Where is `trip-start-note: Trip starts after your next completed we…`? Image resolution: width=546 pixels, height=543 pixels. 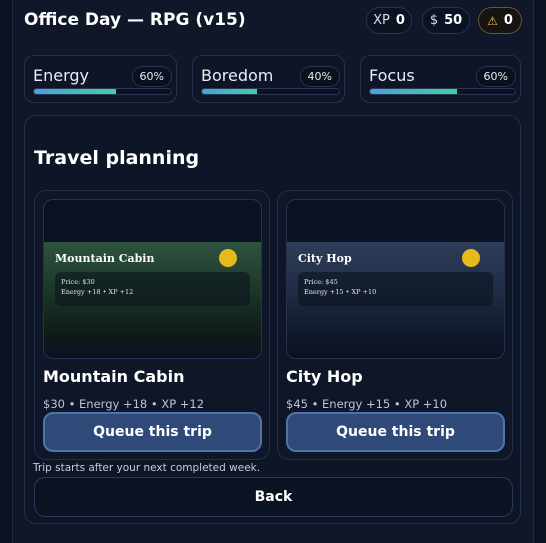
trip-start-note: Trip starts after your next completed we… is located at coordinates (147, 468).